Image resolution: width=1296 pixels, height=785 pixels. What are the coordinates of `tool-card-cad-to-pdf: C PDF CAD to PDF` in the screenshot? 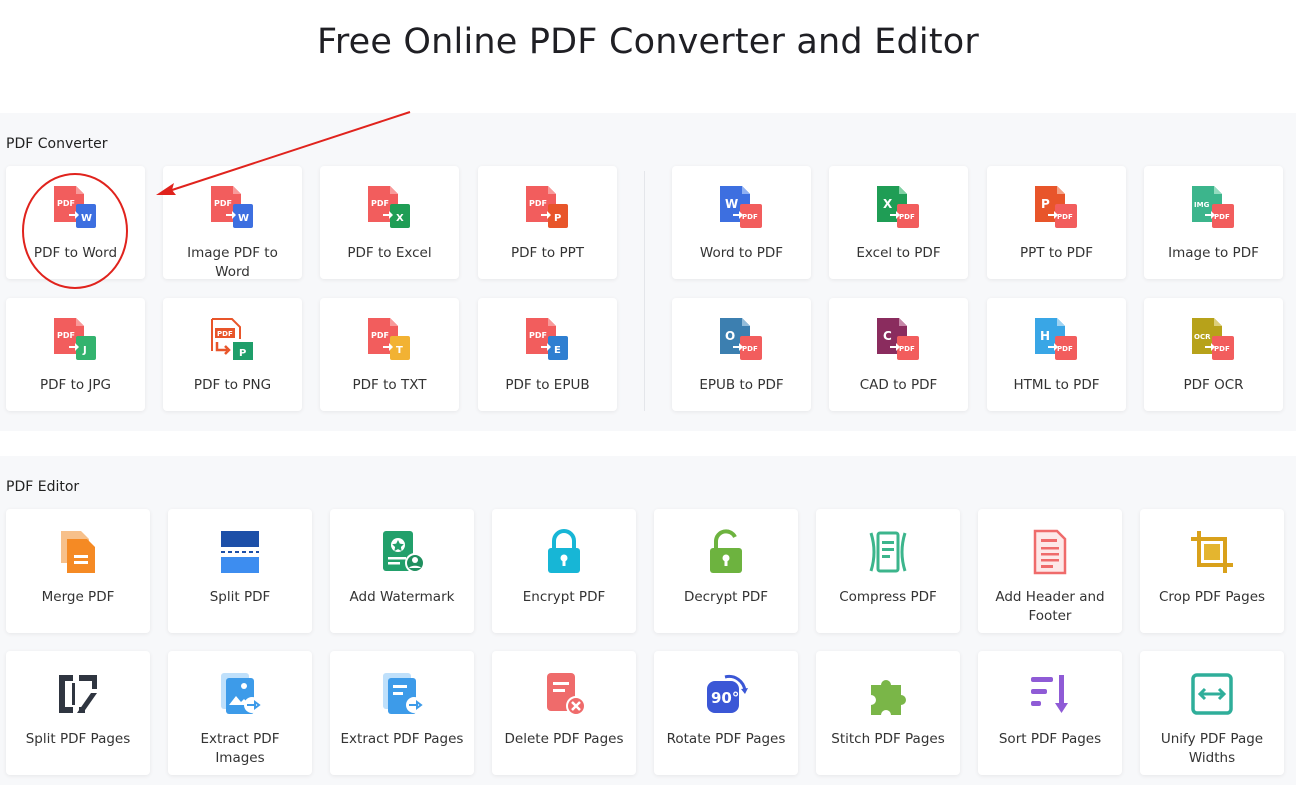 It's located at (898, 354).